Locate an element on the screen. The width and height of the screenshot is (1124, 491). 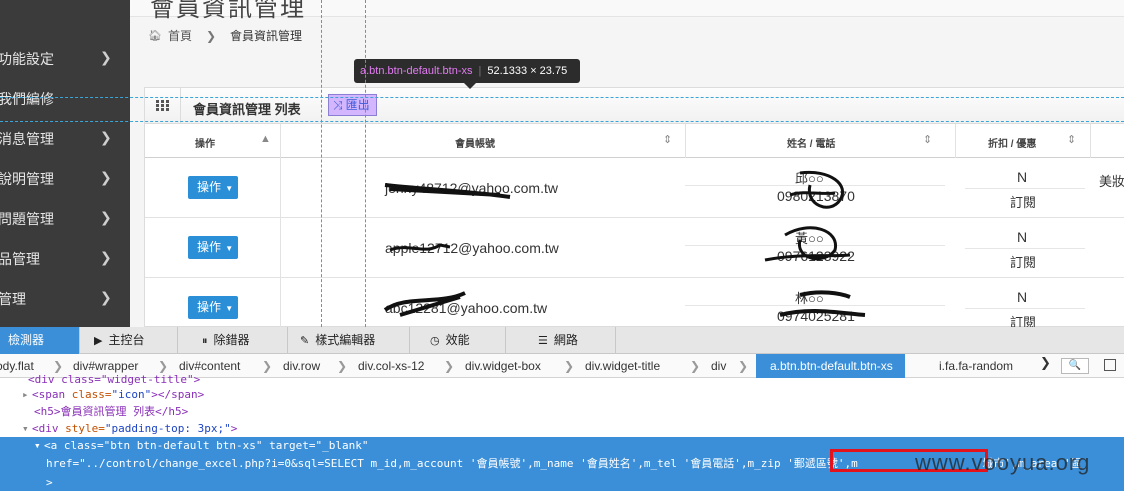
home-icon: 🏠︎ is located at coordinates (155, 36).